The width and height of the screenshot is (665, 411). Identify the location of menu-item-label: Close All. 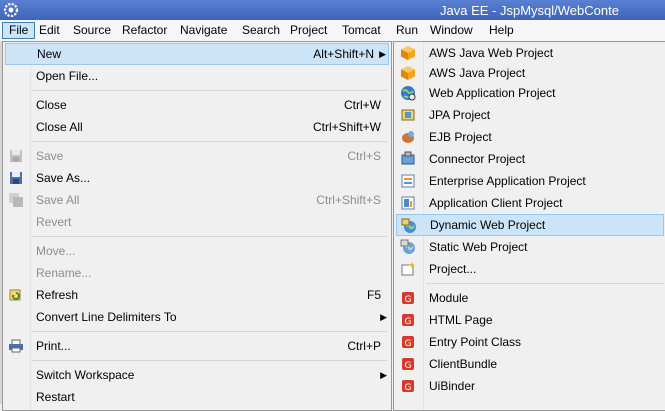
(59, 127).